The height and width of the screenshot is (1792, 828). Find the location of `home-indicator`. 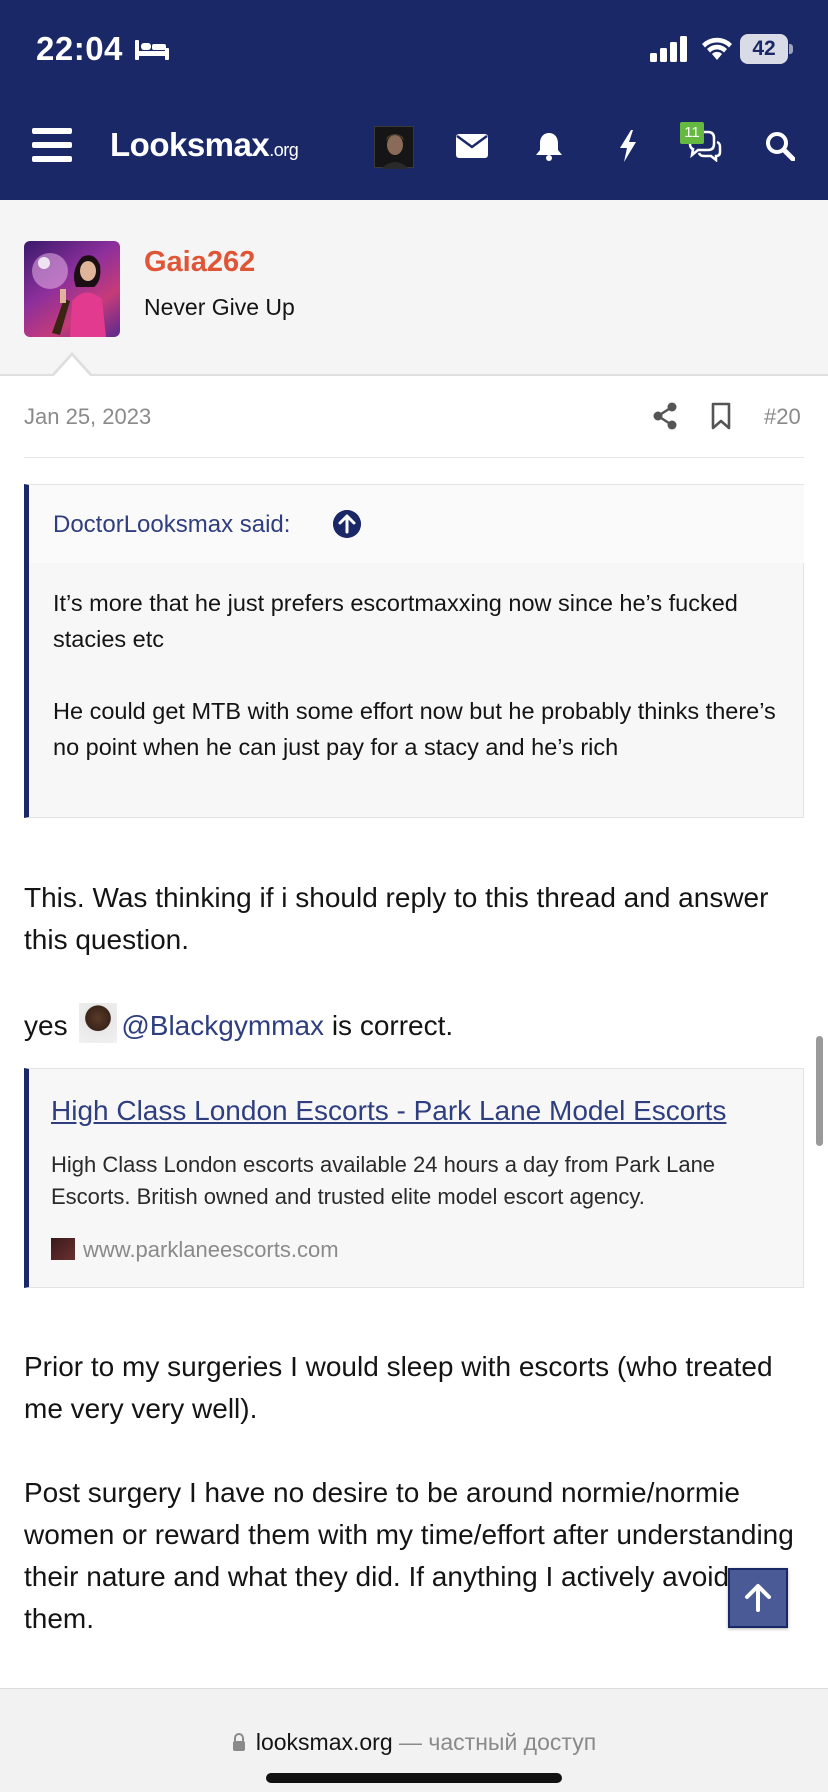

home-indicator is located at coordinates (414, 1778).